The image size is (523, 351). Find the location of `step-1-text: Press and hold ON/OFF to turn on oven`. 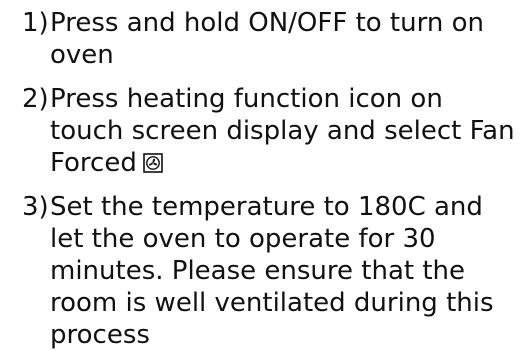

step-1-text: Press and hold ON/OFF to turn on oven is located at coordinates (267, 39).